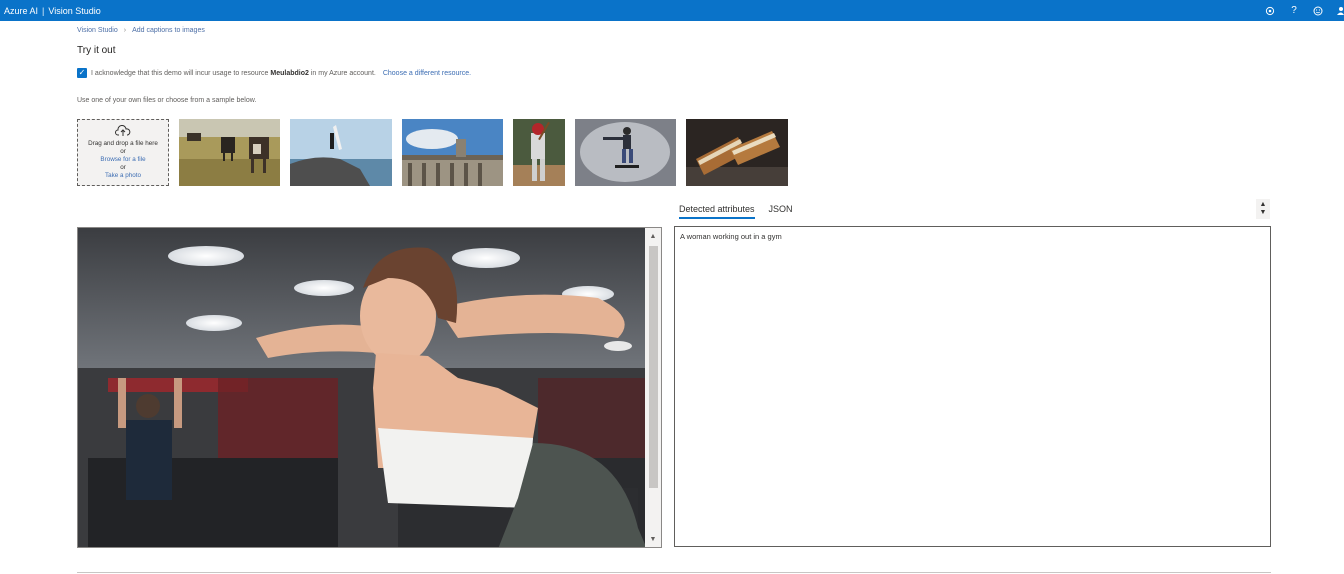  I want to click on triangle-down-icon: ▼, so click(1263, 213).